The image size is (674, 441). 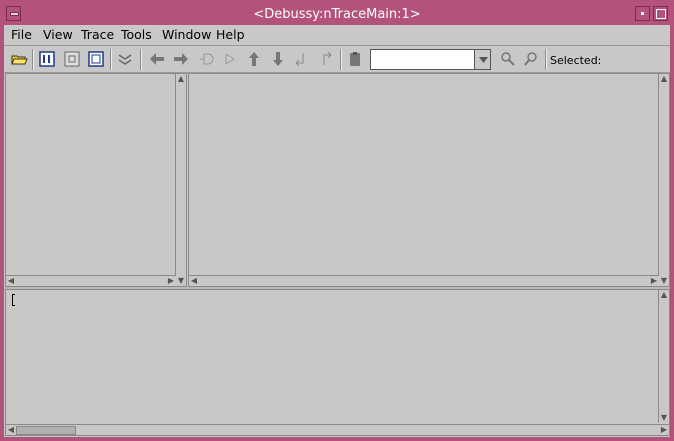 I want to click on back-arrow-icon, so click(x=157, y=59).